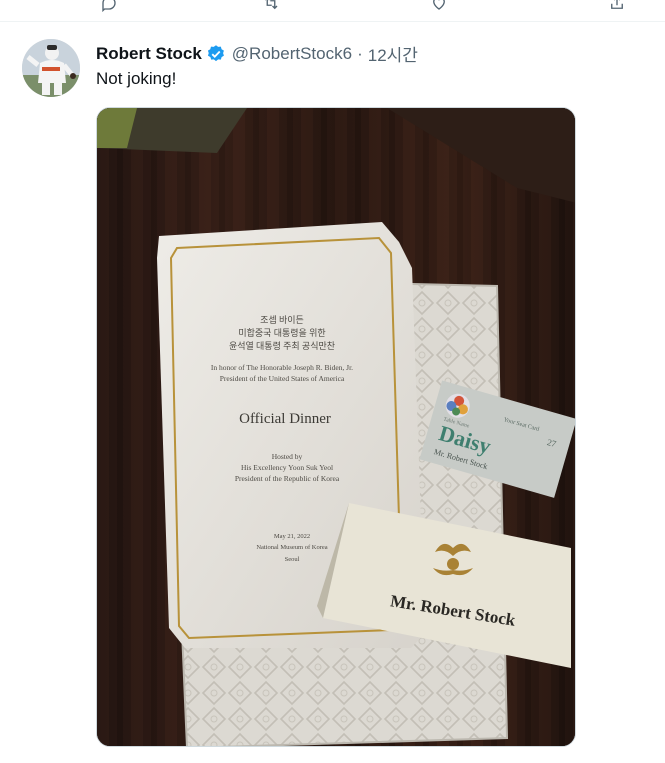 The width and height of the screenshot is (665, 763). I want to click on menu-korean-line-1: 조셉 바이든, so click(282, 320).